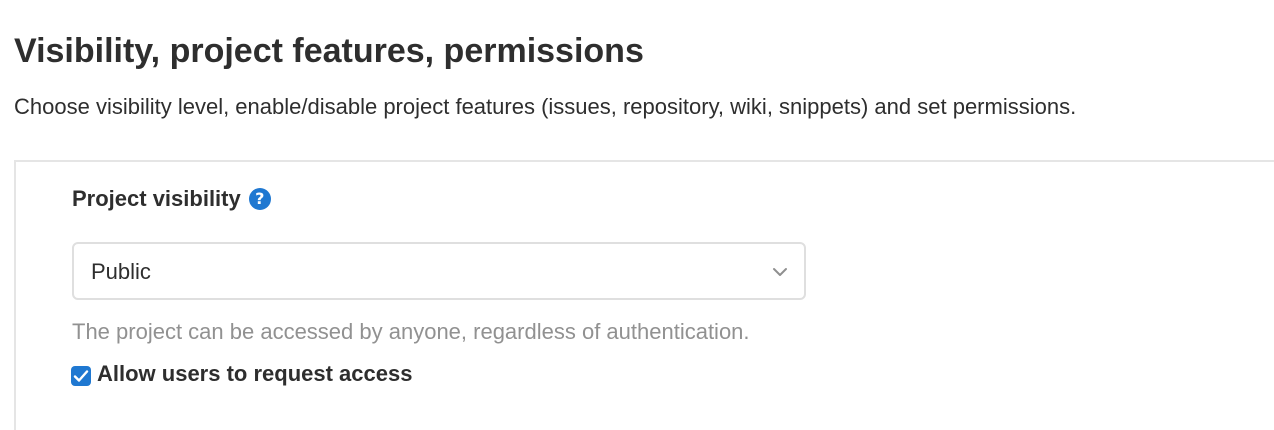 Image resolution: width=1274 pixels, height=430 pixels. I want to click on project-visibility-label: Project visibility, so click(156, 198).